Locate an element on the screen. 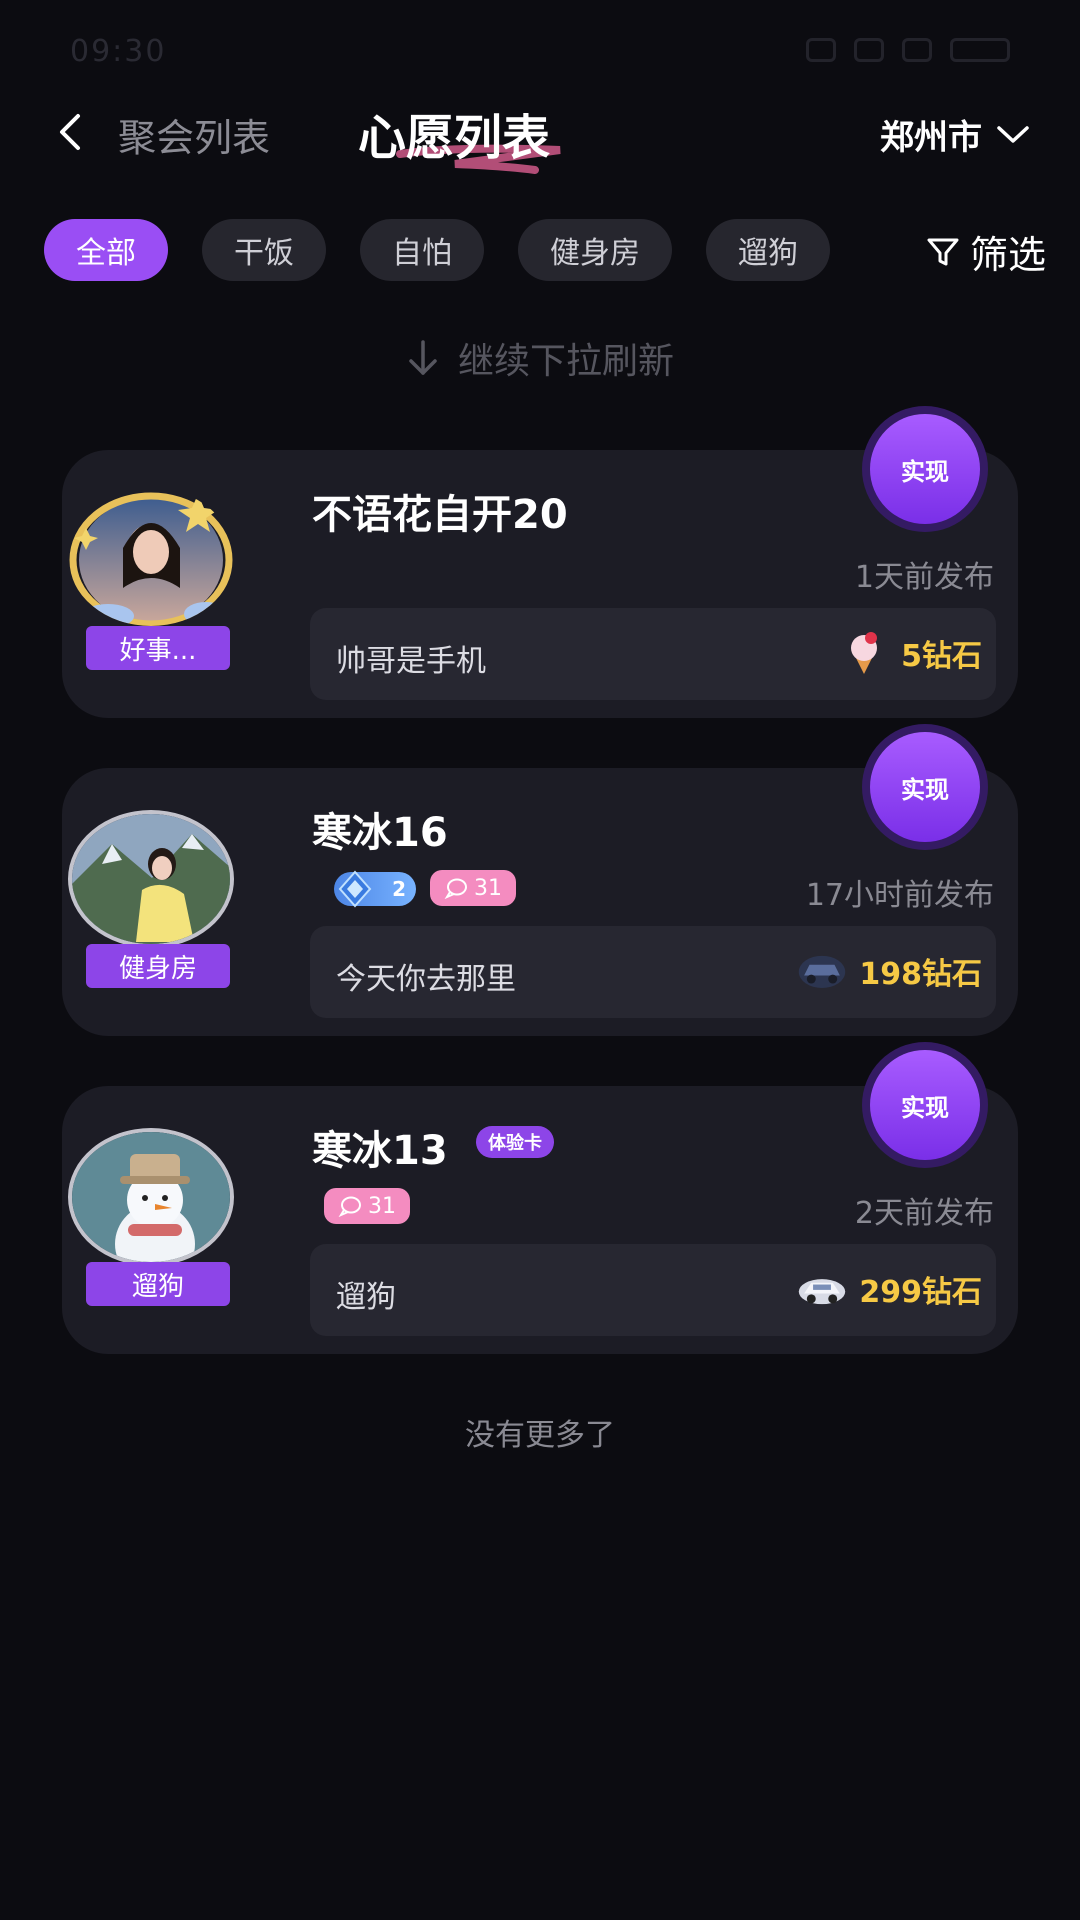  chip-dog-walk: 遛狗 is located at coordinates (768, 250).